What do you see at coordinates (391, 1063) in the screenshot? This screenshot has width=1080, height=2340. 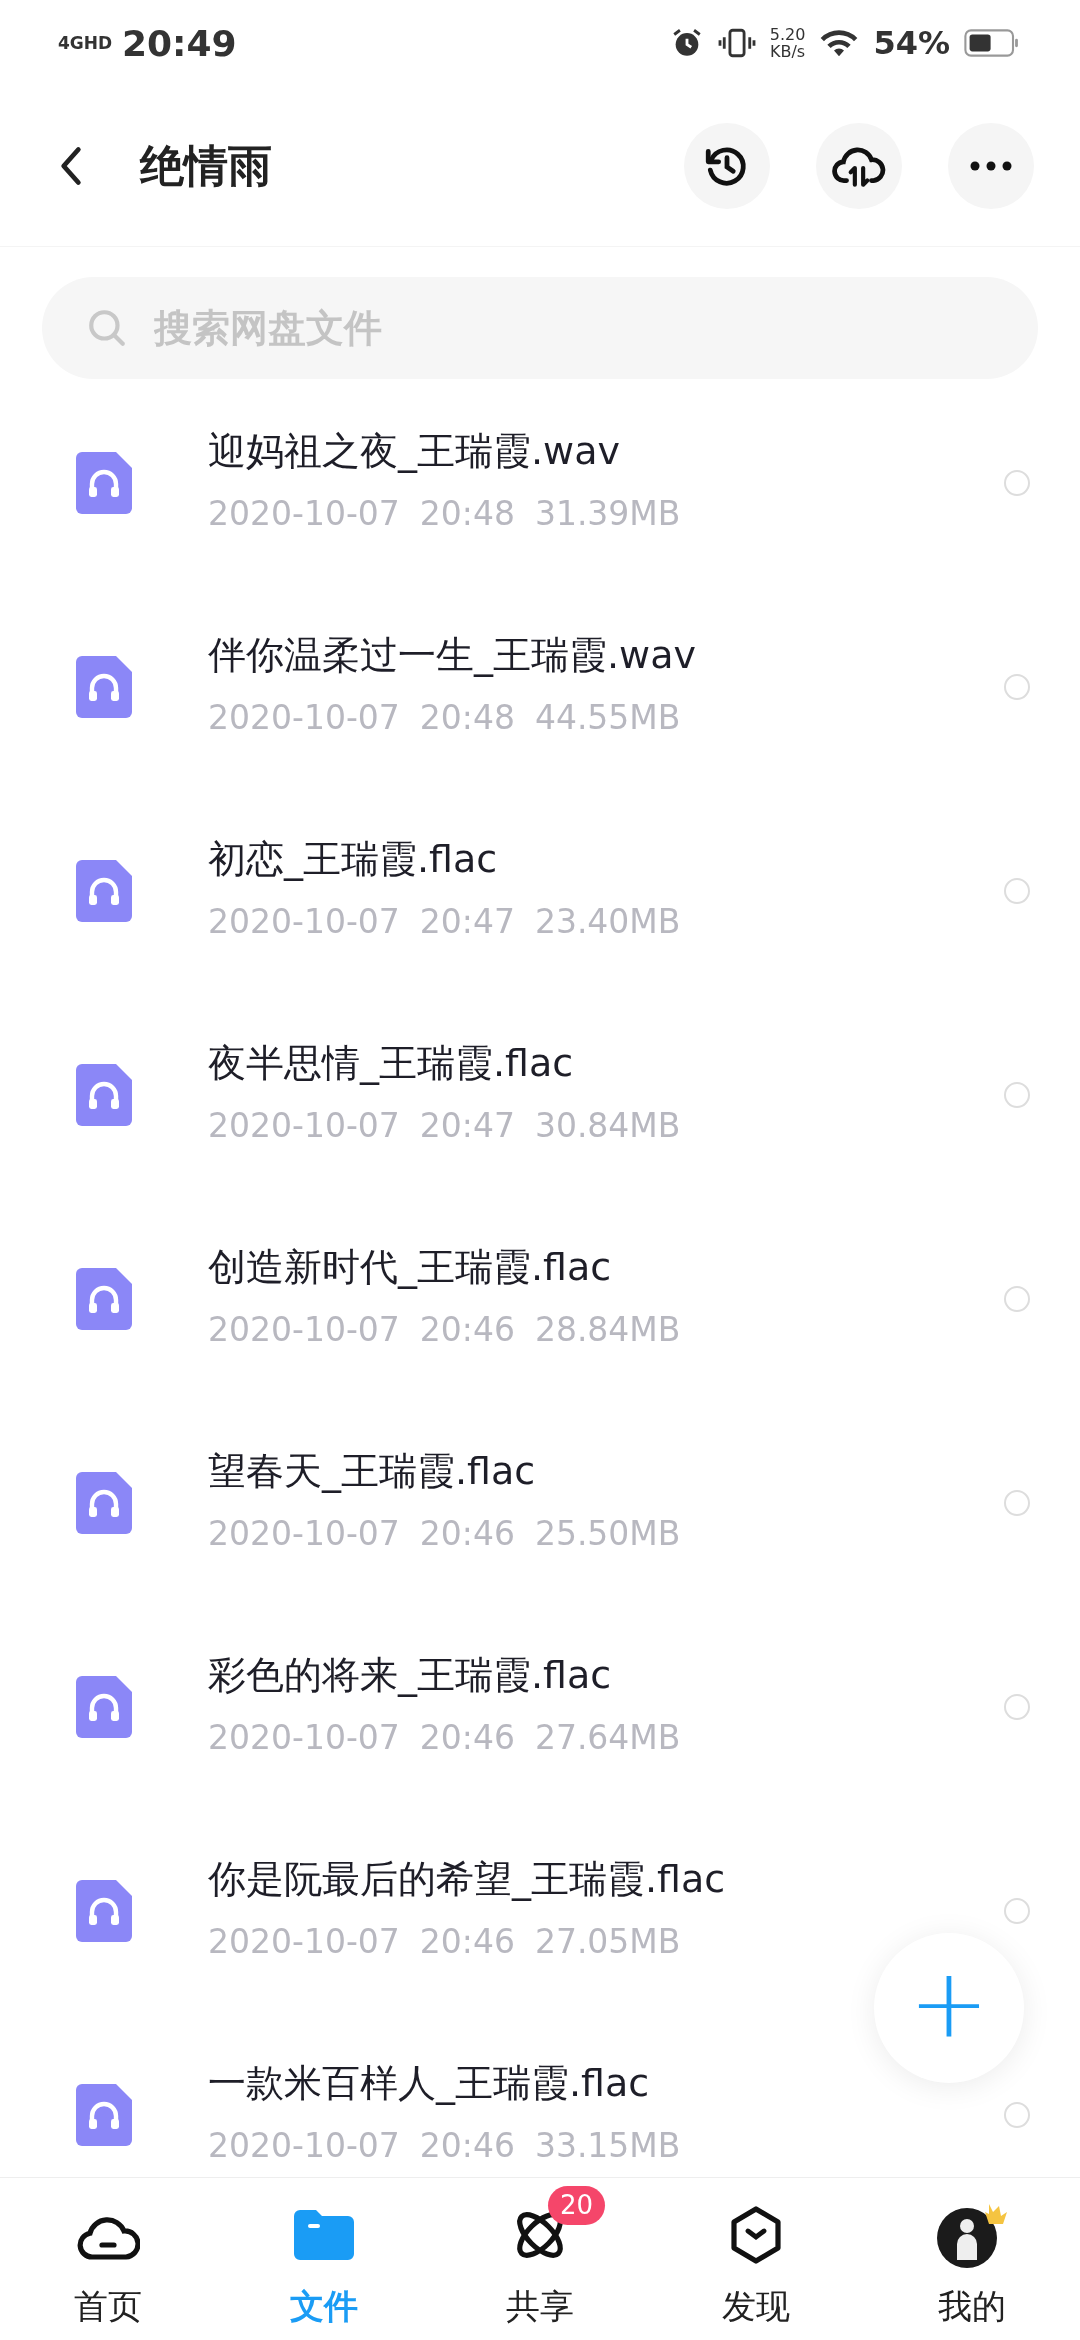 I see `file-name: 夜半思情_王瑞霞.flac` at bounding box center [391, 1063].